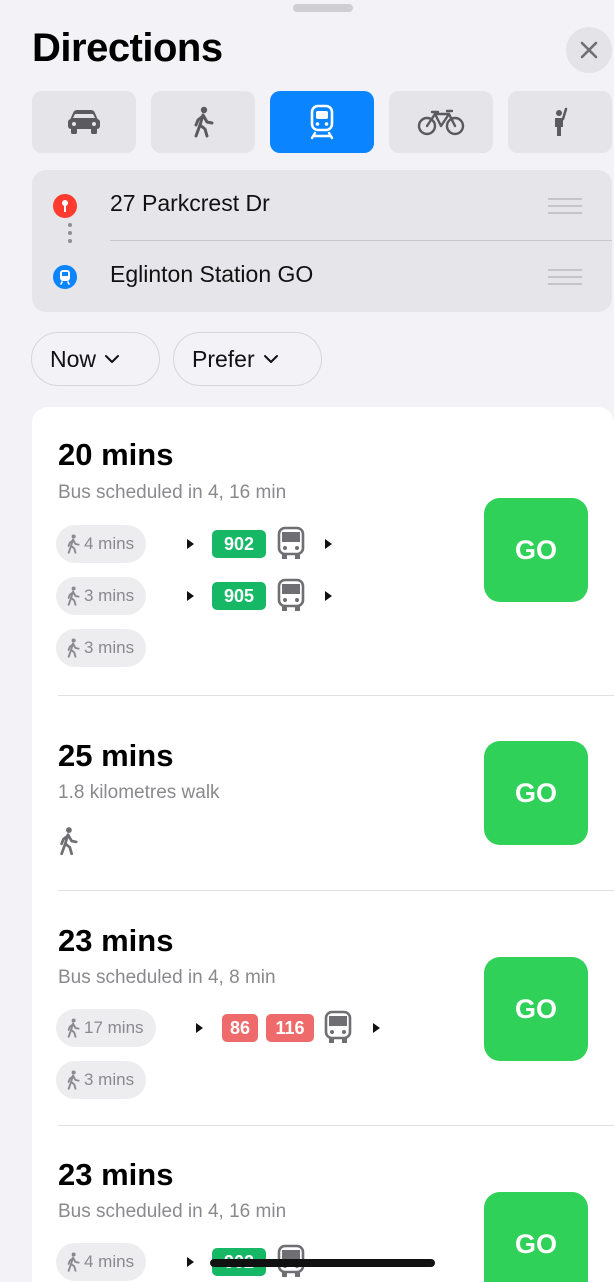 The width and height of the screenshot is (614, 1282). I want to click on bus-line-badge: 905, so click(239, 596).